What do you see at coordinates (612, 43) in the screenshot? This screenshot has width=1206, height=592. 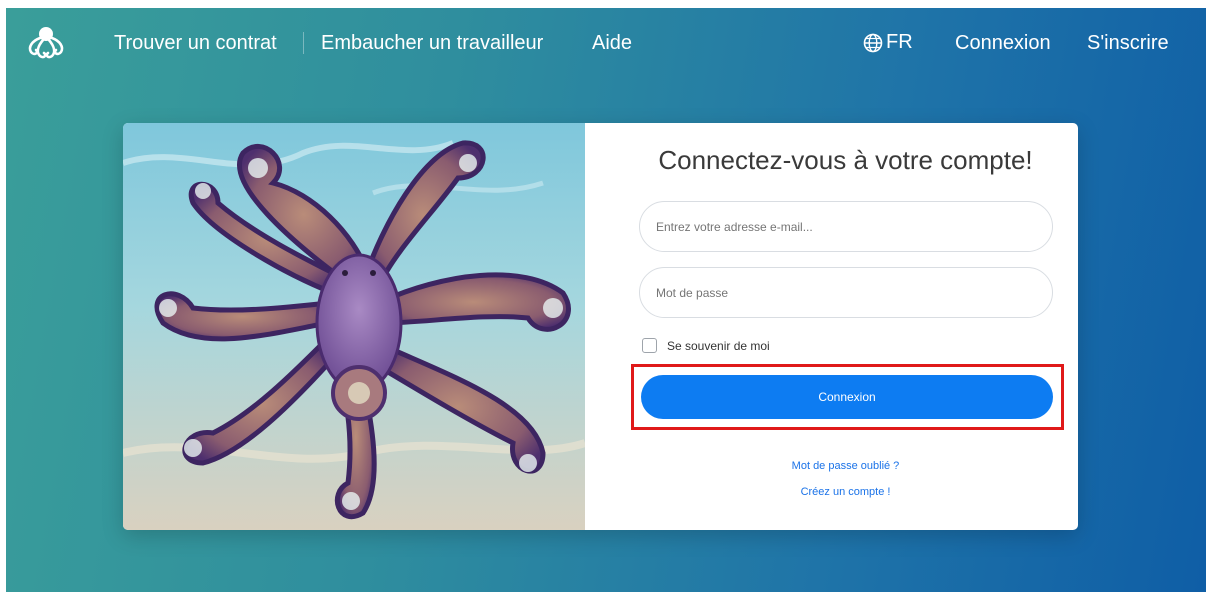 I see `nav-help: Aide` at bounding box center [612, 43].